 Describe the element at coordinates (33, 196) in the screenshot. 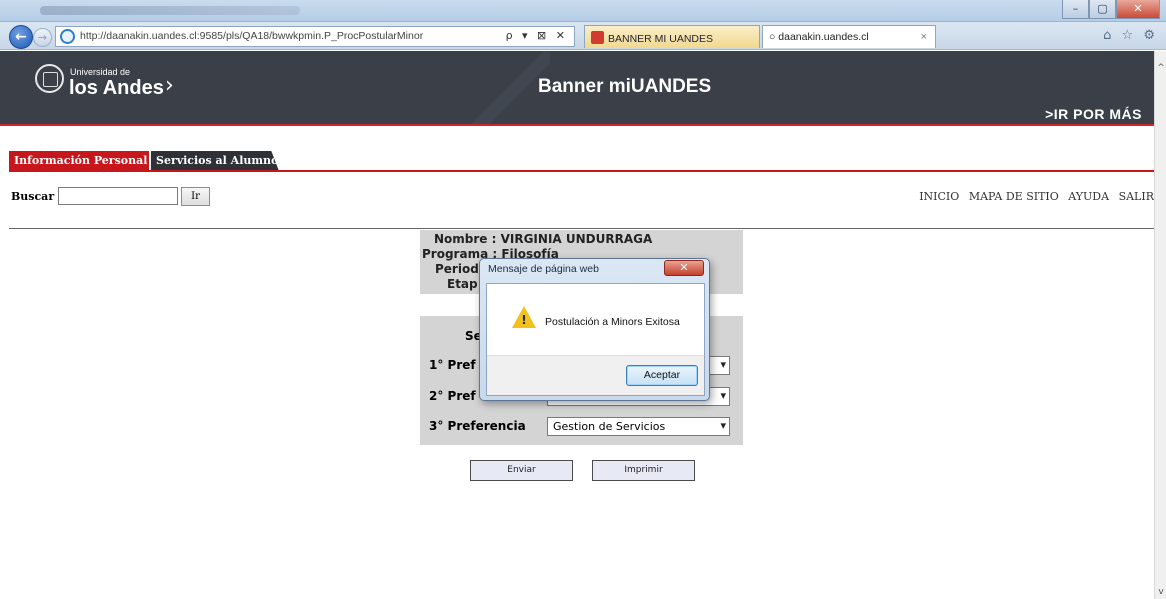

I see `search-label: Buscar` at that location.